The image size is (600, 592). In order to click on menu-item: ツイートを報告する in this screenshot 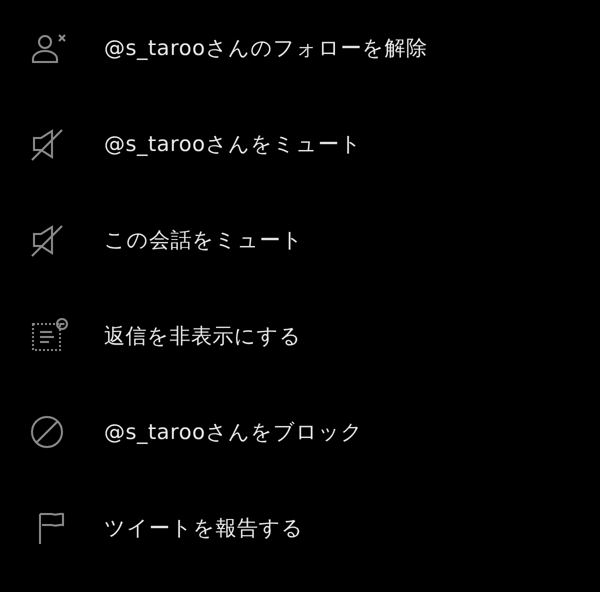, I will do `click(204, 528)`.